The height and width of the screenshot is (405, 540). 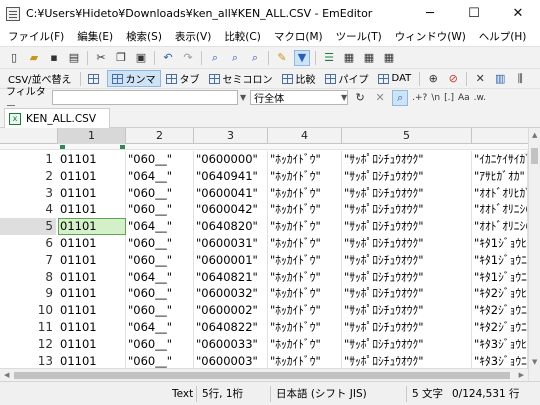 I want to click on search-filter-icon: ⌕, so click(x=400, y=97).